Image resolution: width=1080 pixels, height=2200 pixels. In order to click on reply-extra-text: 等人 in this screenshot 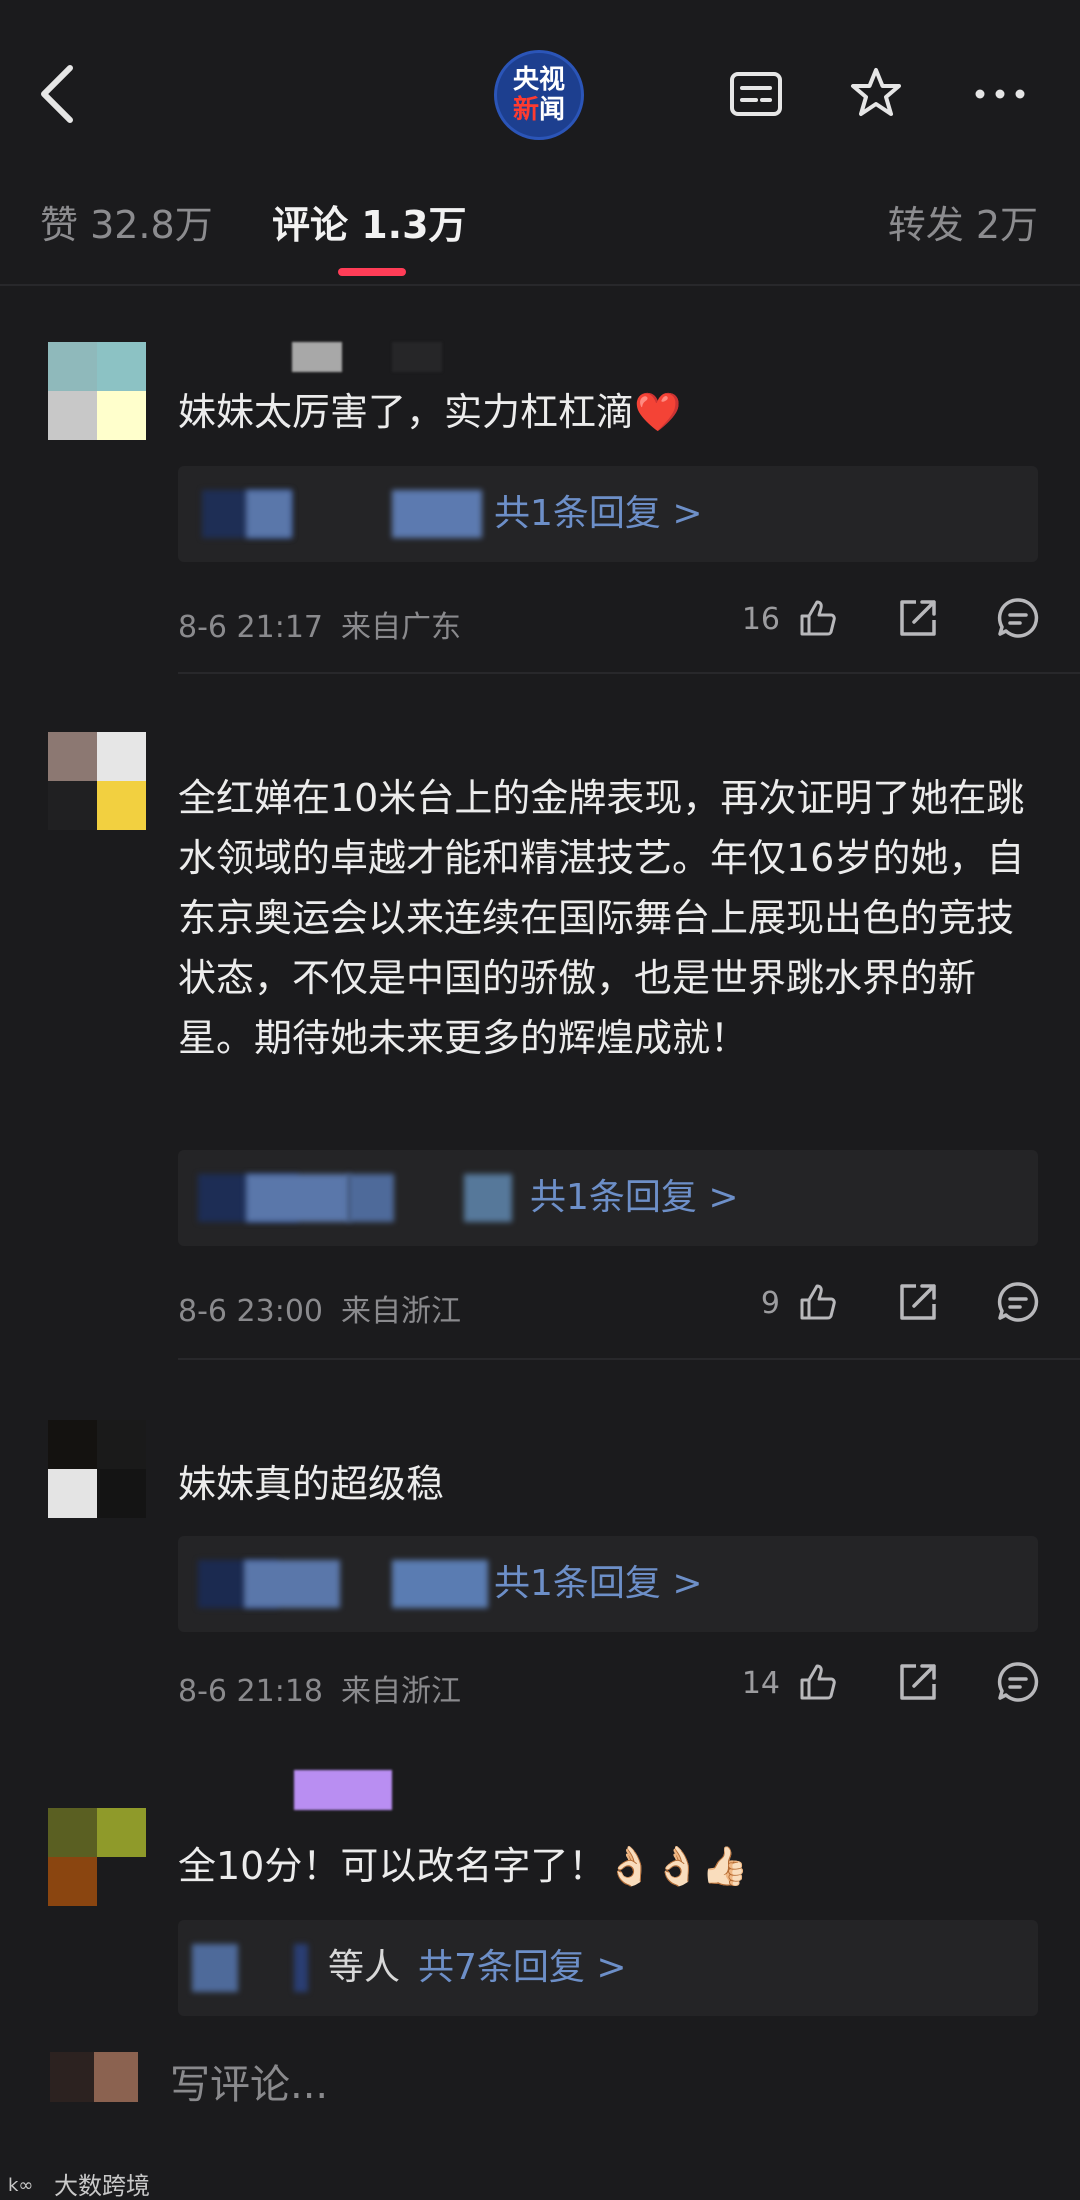, I will do `click(364, 1967)`.